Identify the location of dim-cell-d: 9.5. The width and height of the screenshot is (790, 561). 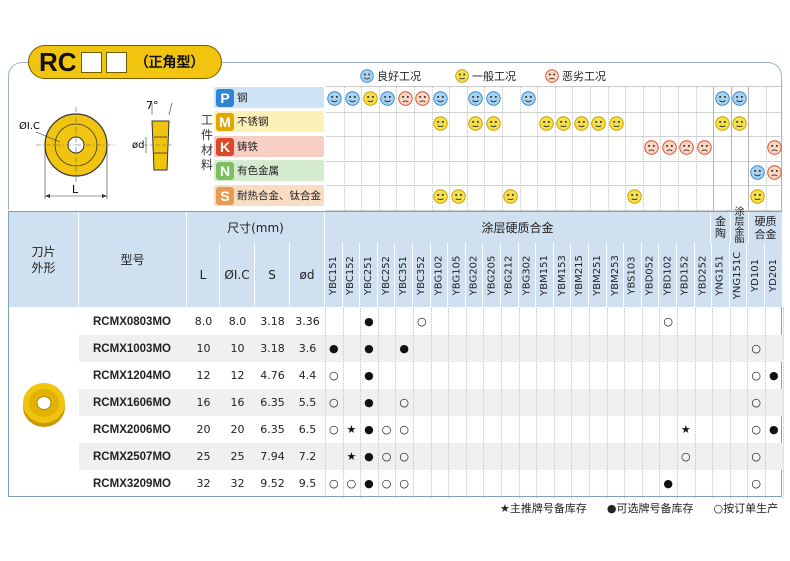
(307, 483).